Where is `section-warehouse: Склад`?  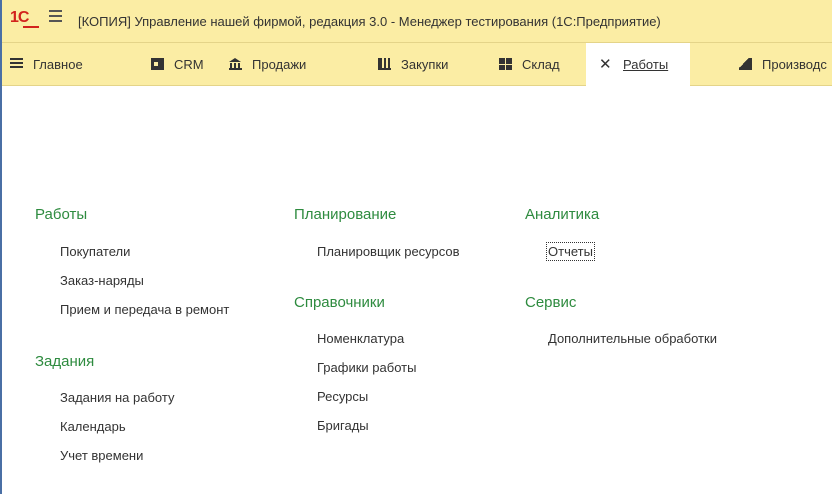 section-warehouse: Склад is located at coordinates (529, 64).